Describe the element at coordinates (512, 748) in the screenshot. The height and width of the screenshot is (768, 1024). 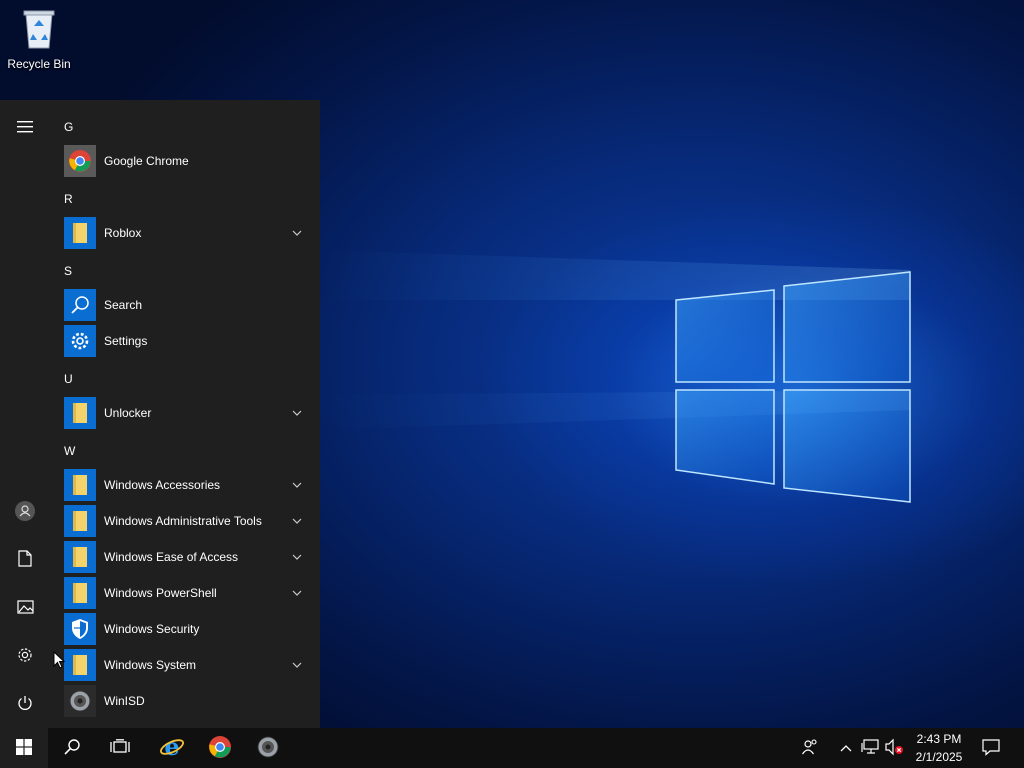
I see `taskbar: e 2:43 PM 2/1/2025` at that location.